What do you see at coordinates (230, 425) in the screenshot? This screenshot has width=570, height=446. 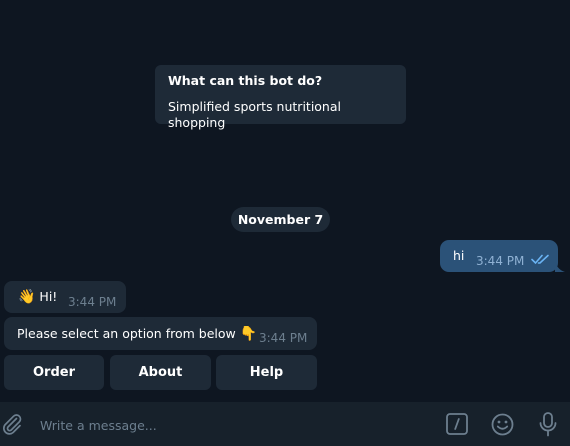 I see `message-input` at bounding box center [230, 425].